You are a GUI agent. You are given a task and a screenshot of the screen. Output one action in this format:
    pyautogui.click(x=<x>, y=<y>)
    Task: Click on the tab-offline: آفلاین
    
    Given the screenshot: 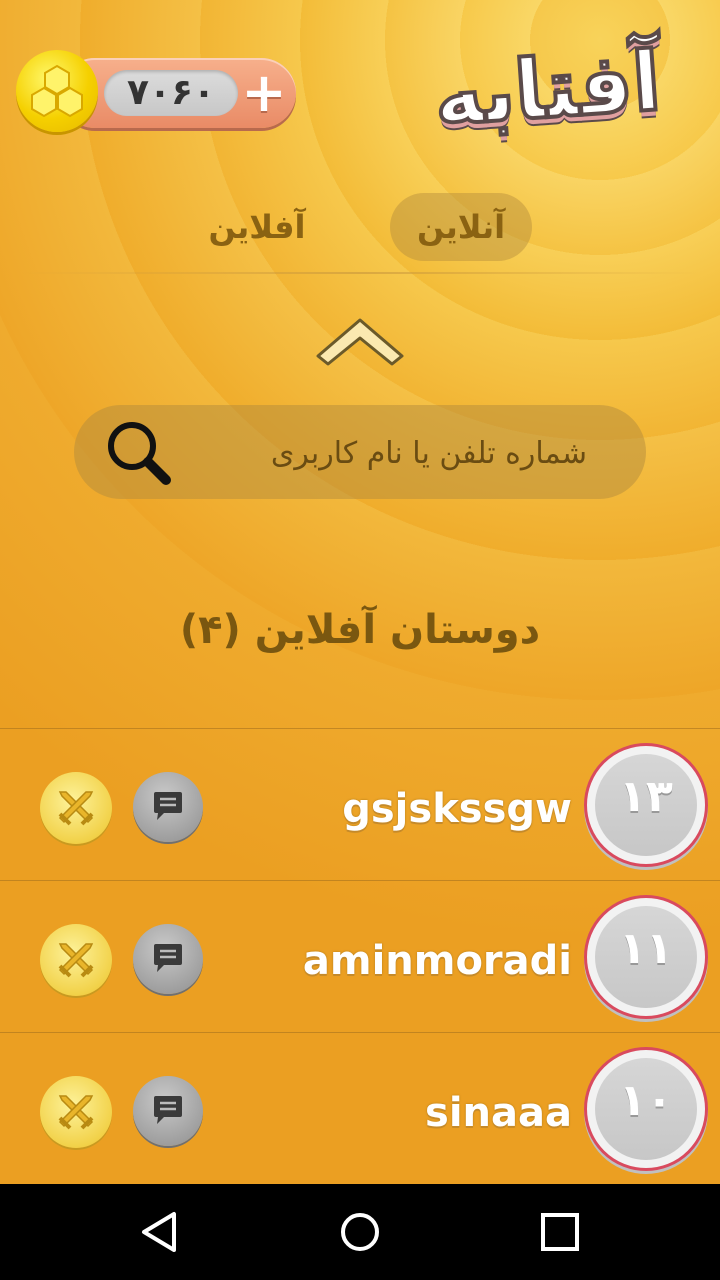 What is the action you would take?
    pyautogui.click(x=257, y=227)
    